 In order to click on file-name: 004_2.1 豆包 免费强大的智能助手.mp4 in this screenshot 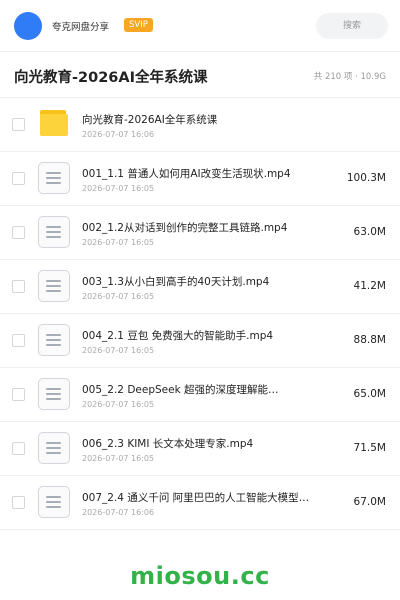, I will do `click(178, 336)`.